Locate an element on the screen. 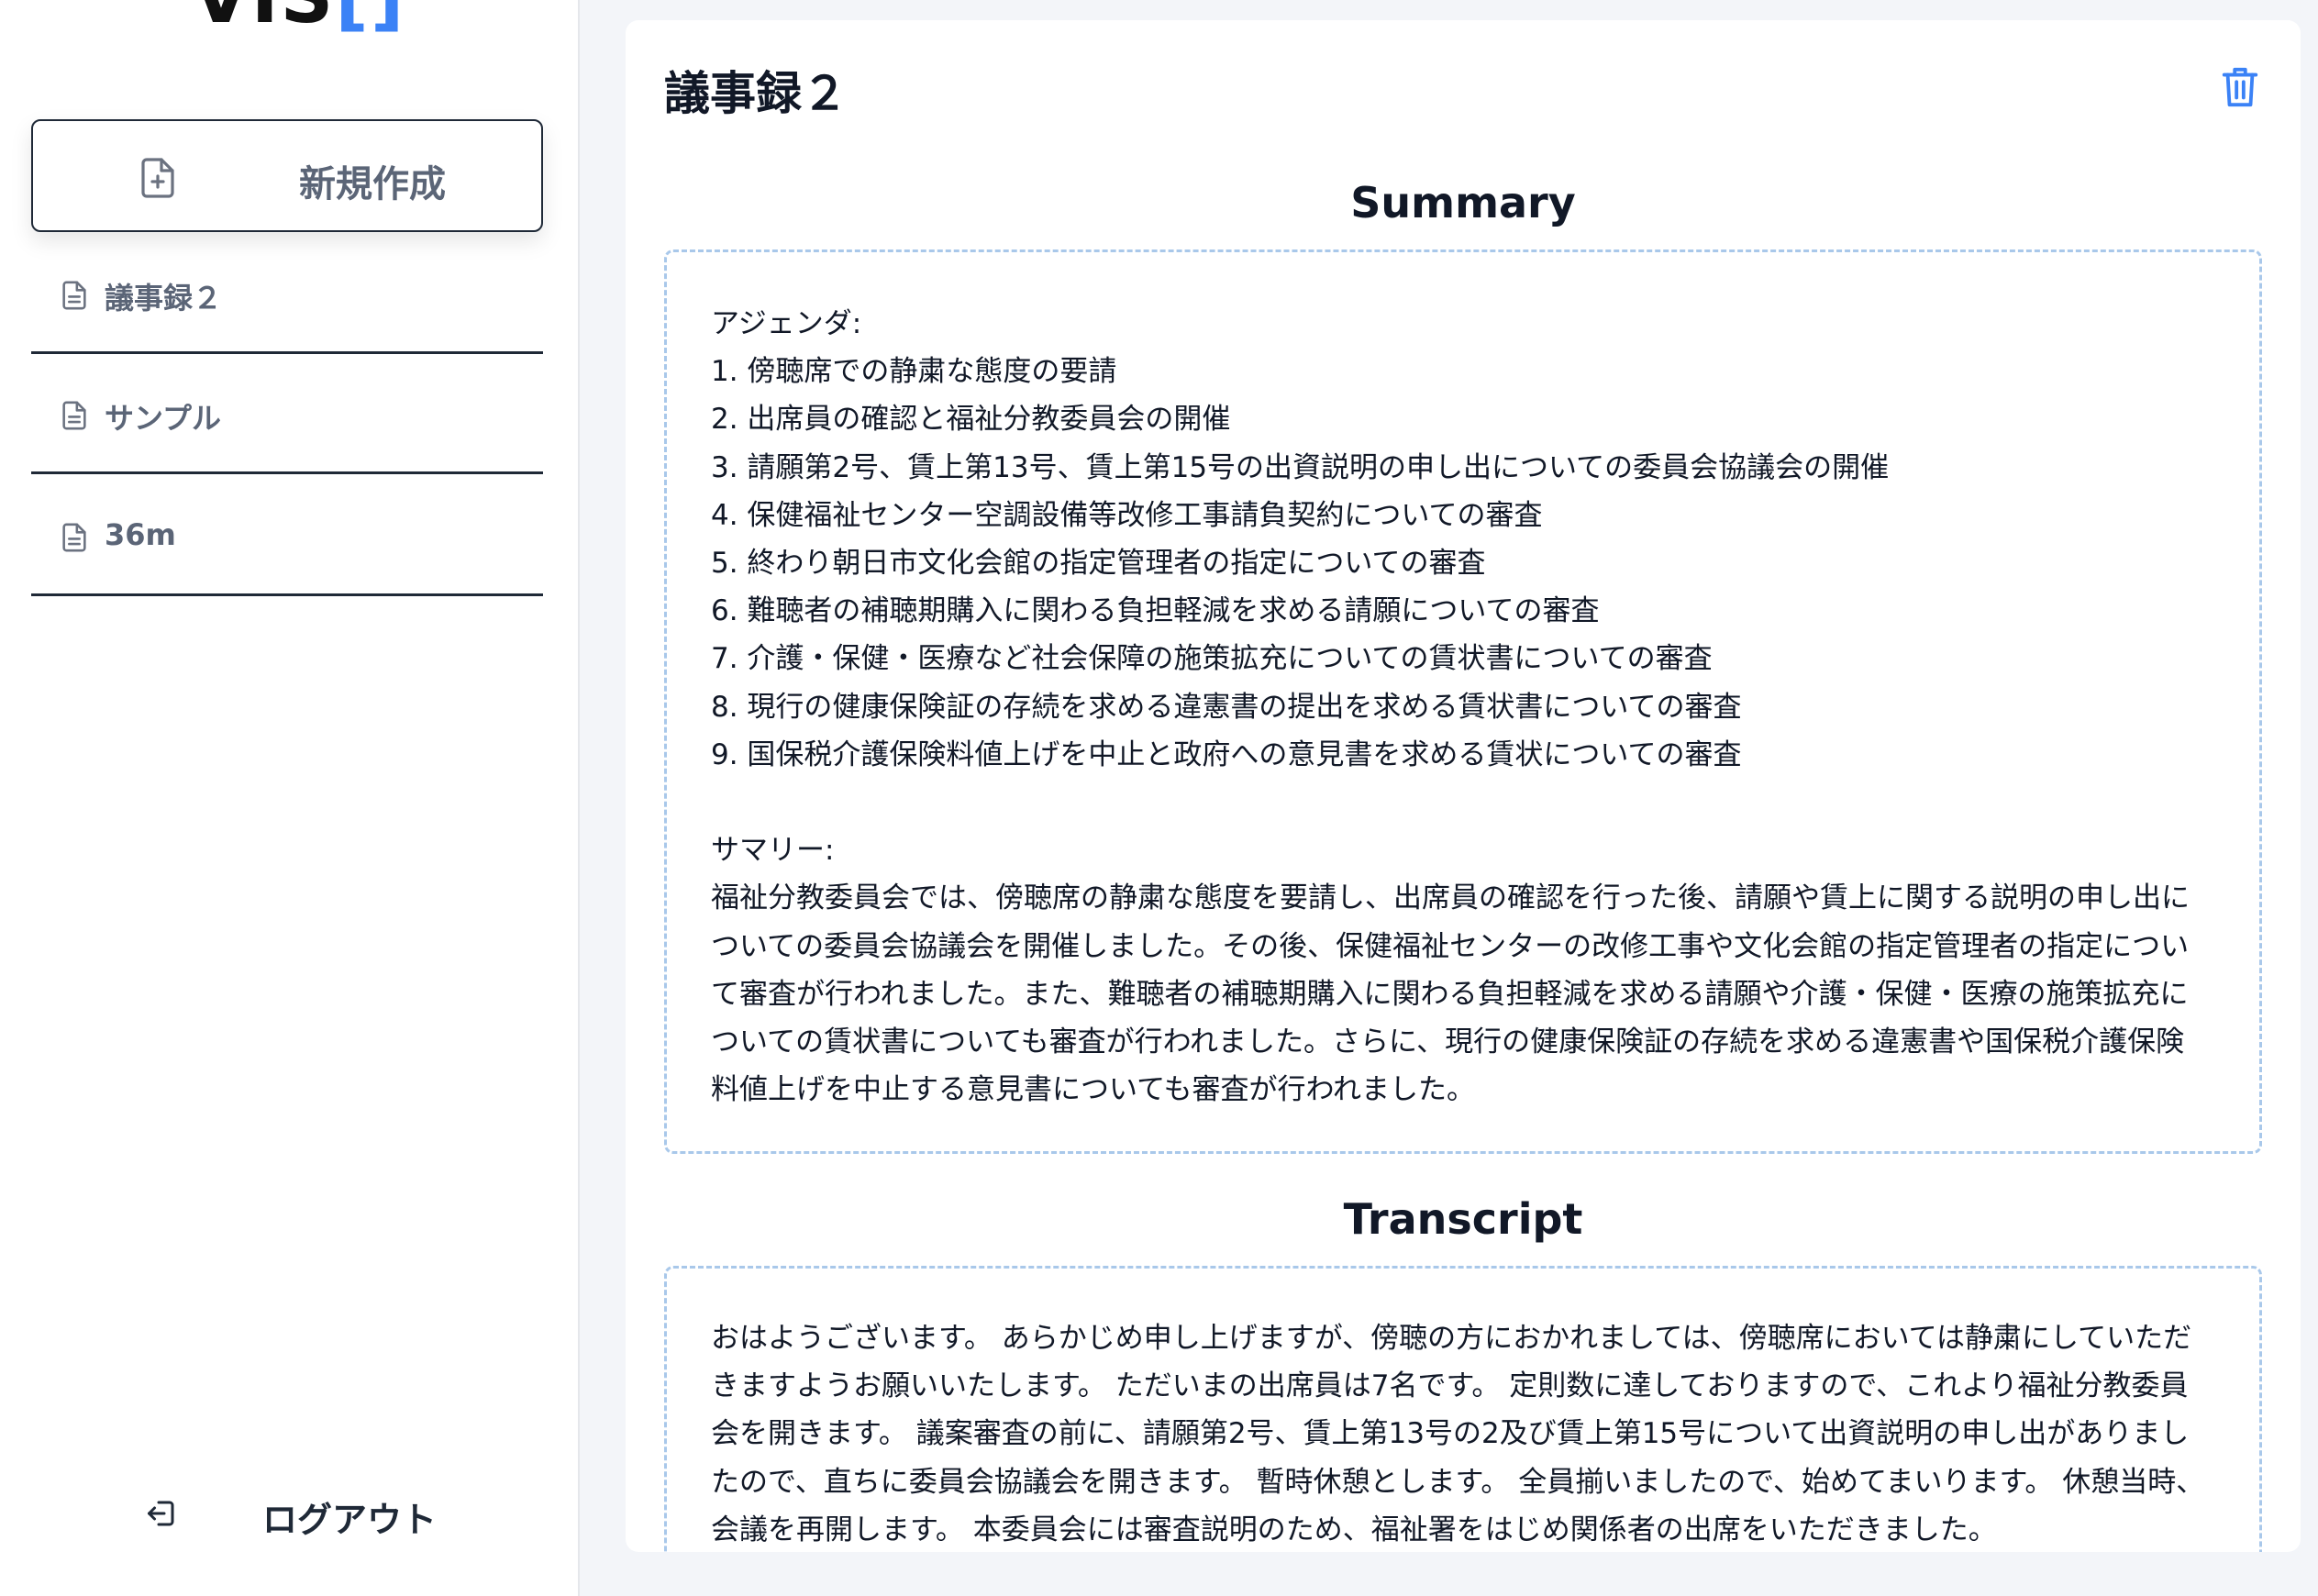  new-document-label: 新規作成 is located at coordinates (372, 184).